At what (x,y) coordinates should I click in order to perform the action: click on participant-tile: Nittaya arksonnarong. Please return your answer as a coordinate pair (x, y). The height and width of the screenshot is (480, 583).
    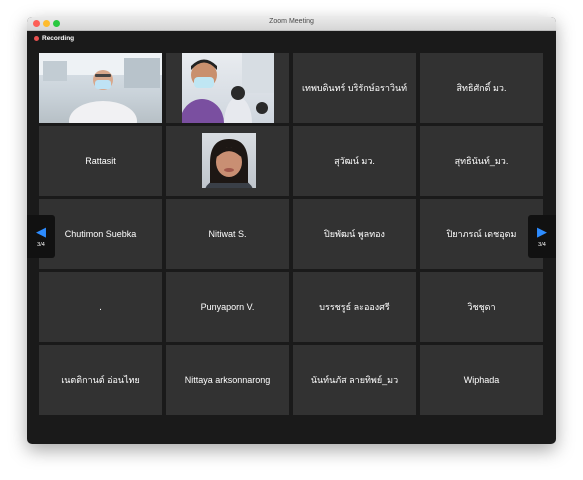
    Looking at the image, I should click on (227, 380).